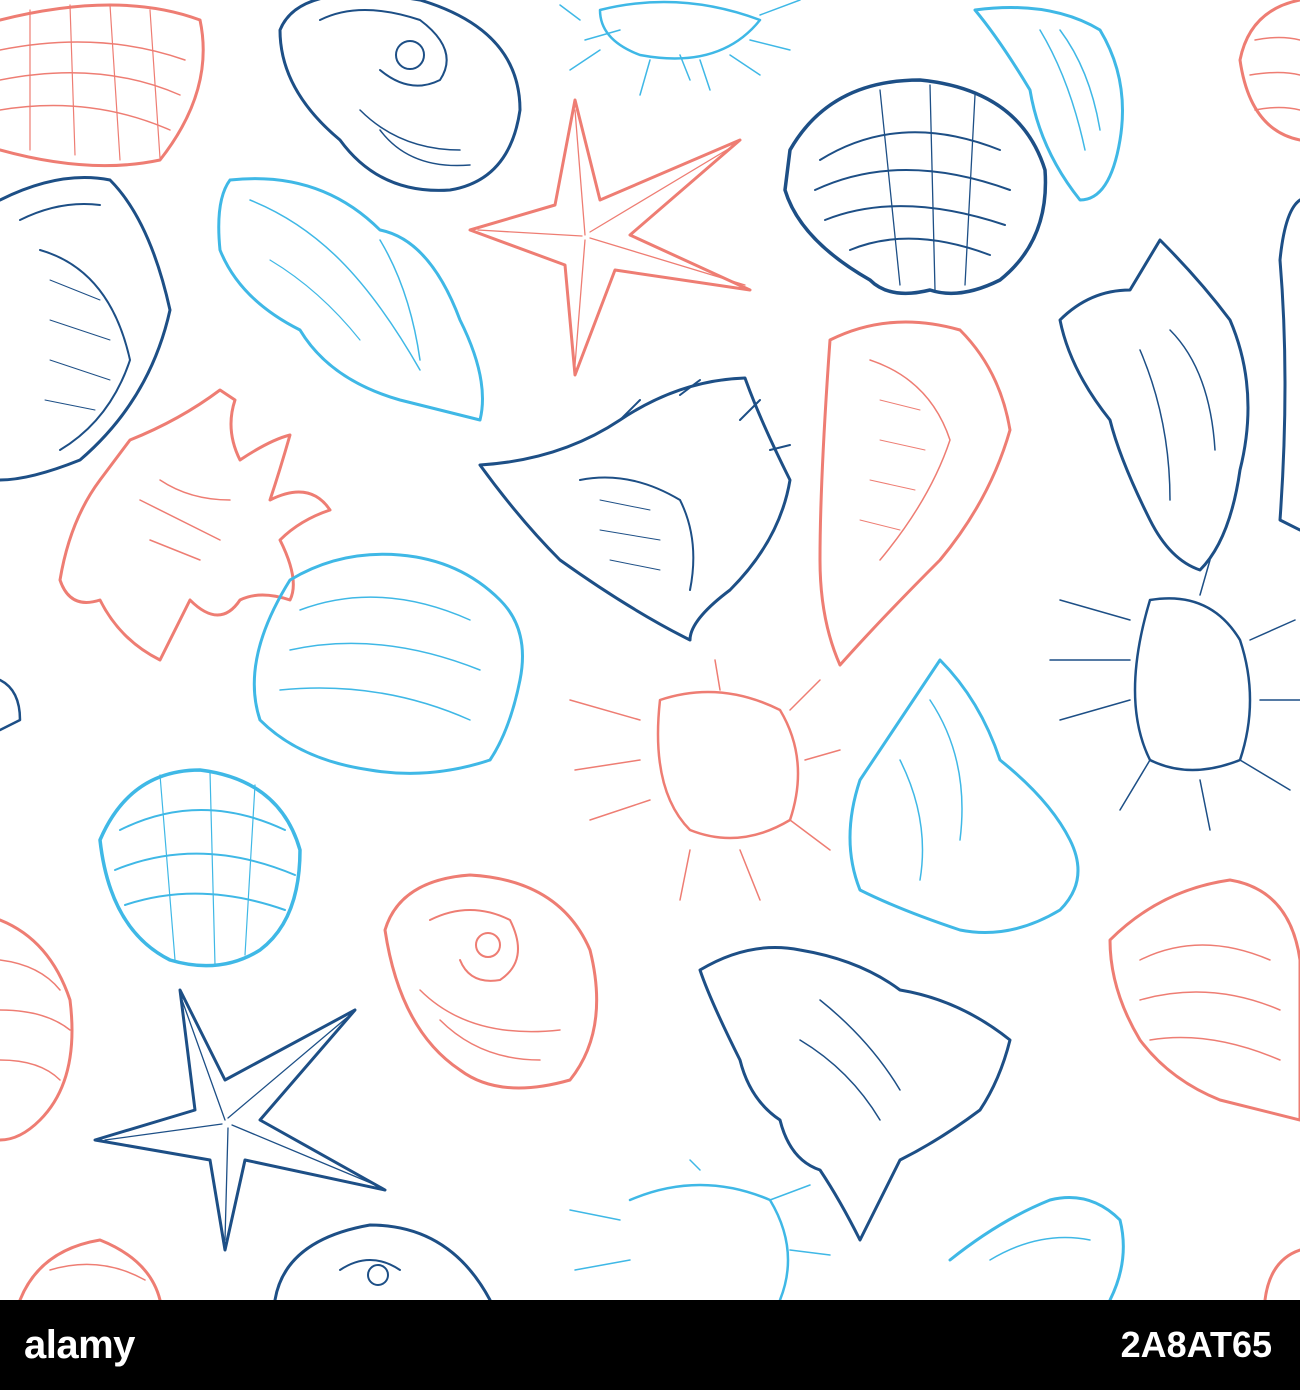 This screenshot has height=1390, width=1300. I want to click on starfish, so click(240, 1120).